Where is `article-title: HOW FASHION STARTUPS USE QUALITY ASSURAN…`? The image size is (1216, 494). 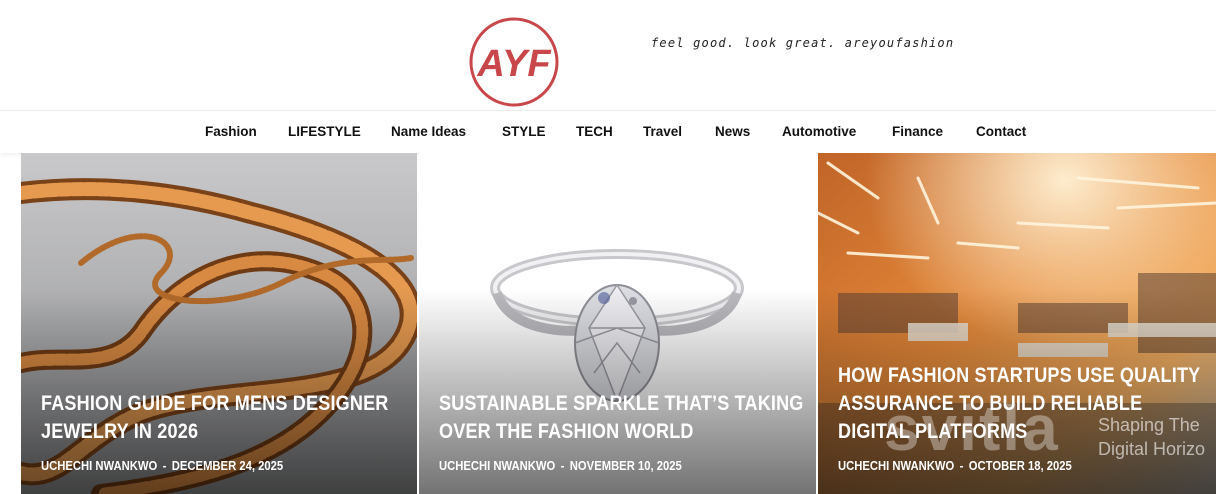
article-title: HOW FASHION STARTUPS USE QUALITY ASSURAN… is located at coordinates (1027, 404).